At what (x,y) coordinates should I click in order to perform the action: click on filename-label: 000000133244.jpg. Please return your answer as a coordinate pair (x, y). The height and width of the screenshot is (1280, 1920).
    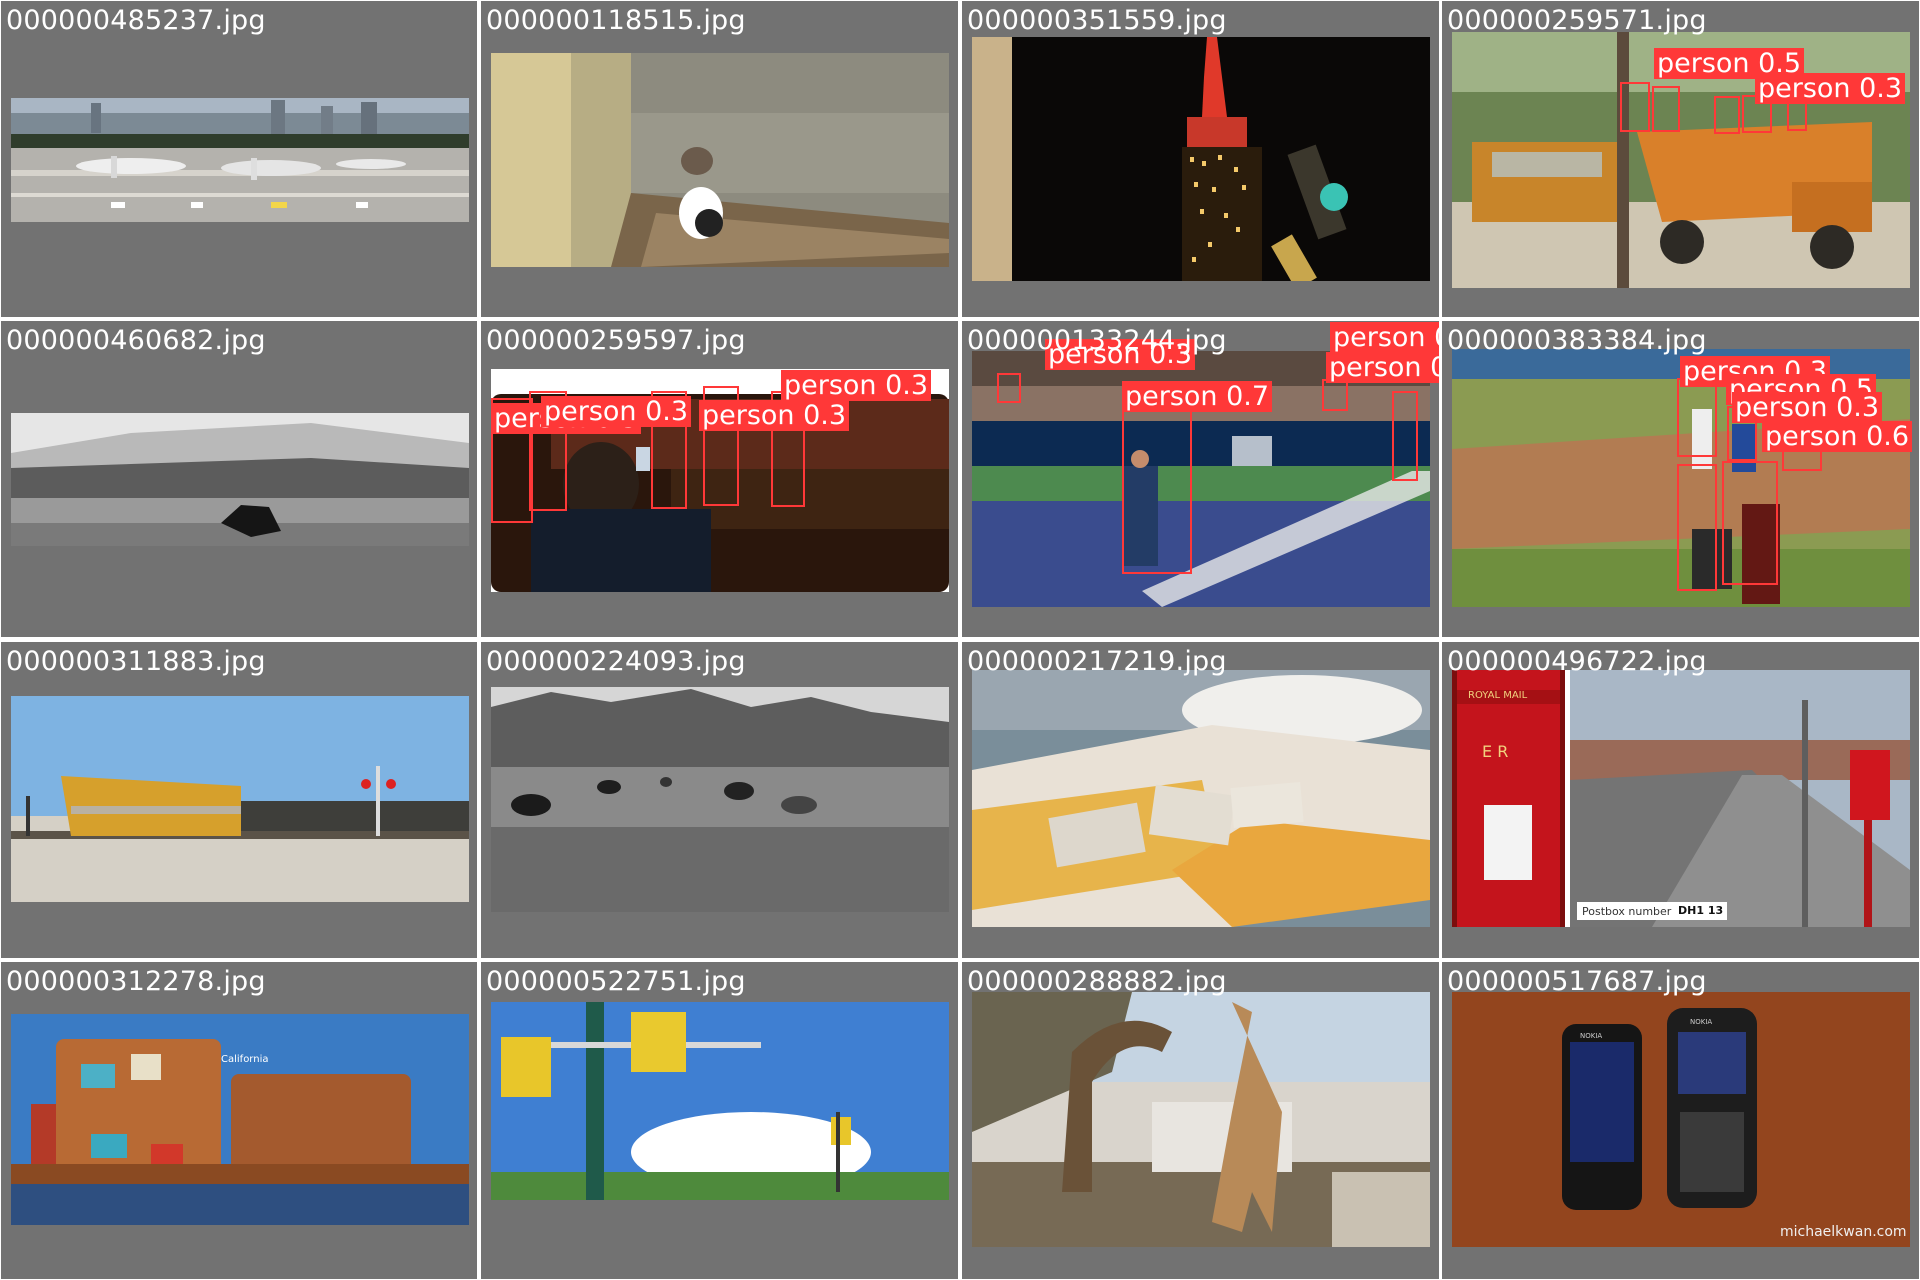
    Looking at the image, I should click on (1097, 340).